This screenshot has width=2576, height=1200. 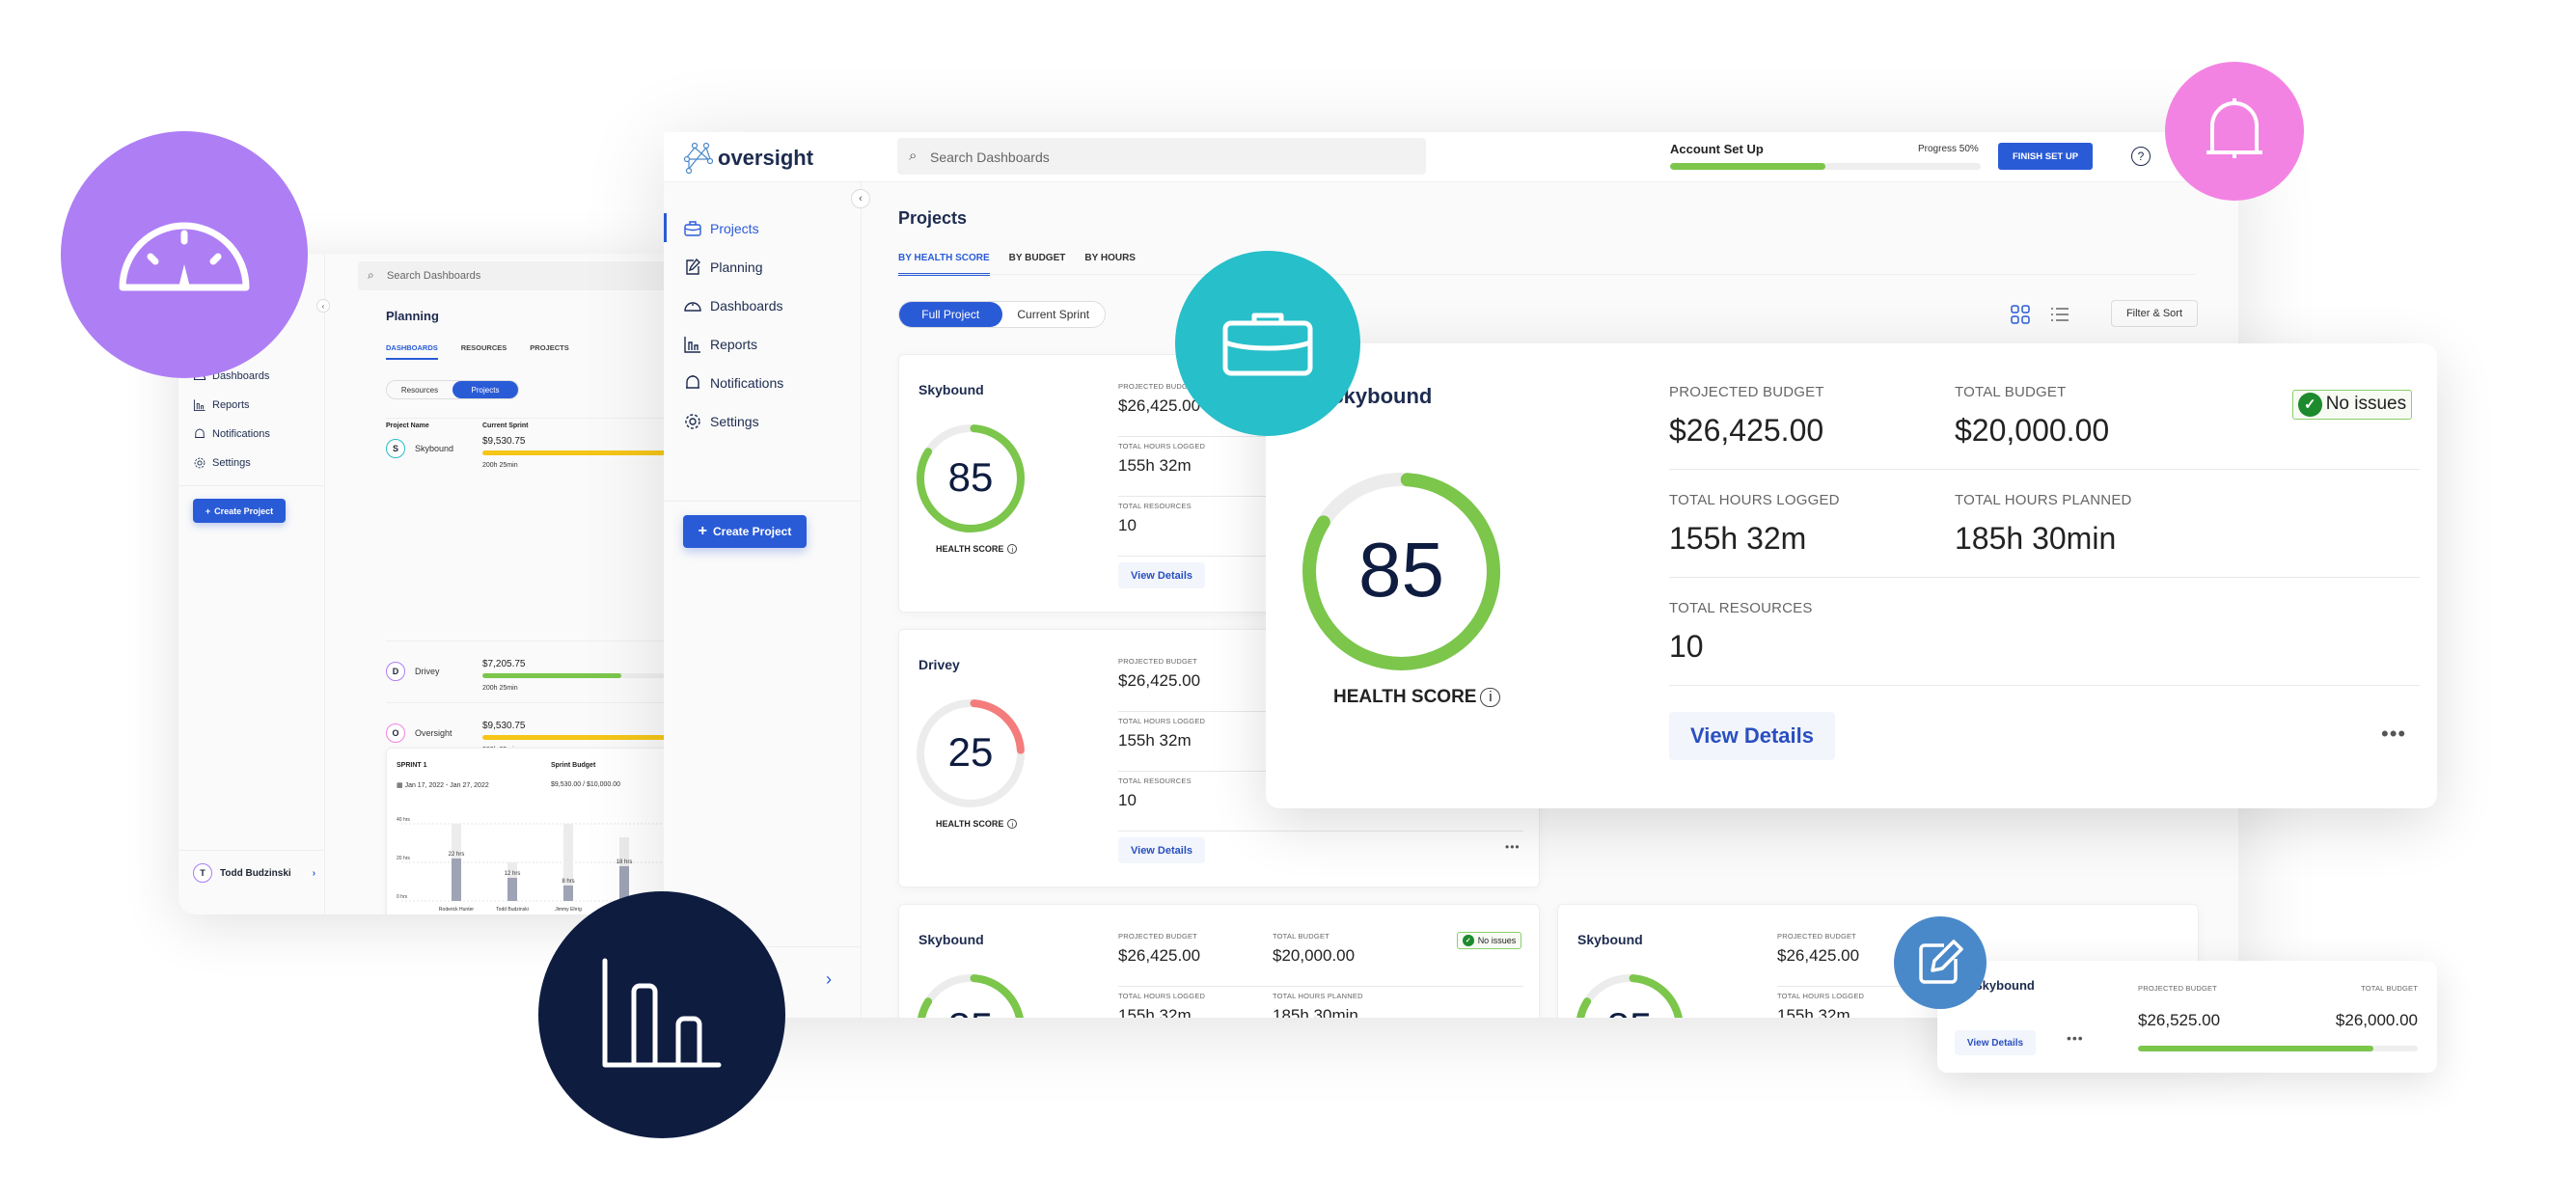 What do you see at coordinates (403, 820) in the screenshot?
I see `y-tick-label: 40 hrs` at bounding box center [403, 820].